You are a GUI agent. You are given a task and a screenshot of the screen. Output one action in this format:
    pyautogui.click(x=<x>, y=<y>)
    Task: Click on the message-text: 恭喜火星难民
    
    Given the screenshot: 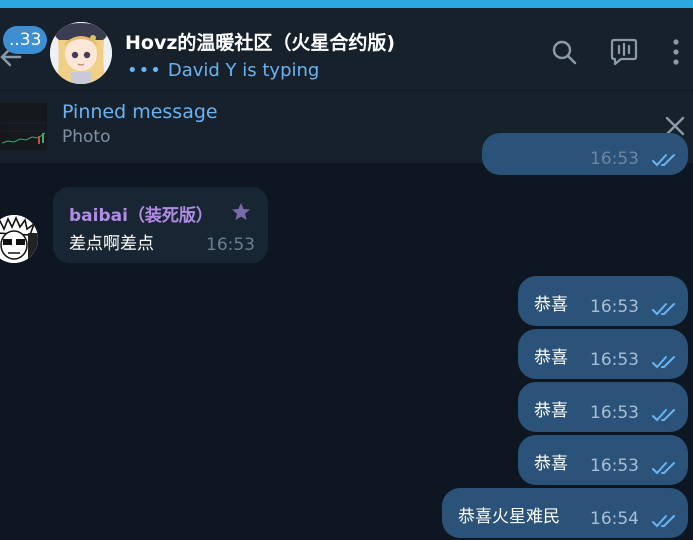 What is the action you would take?
    pyautogui.click(x=509, y=517)
    